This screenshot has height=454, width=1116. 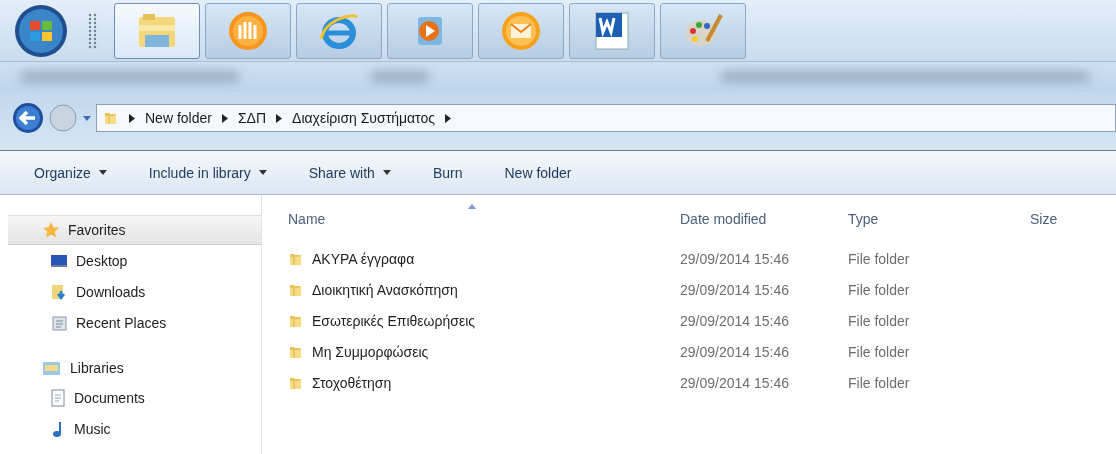 What do you see at coordinates (484, 219) in the screenshot?
I see `column-header: Name` at bounding box center [484, 219].